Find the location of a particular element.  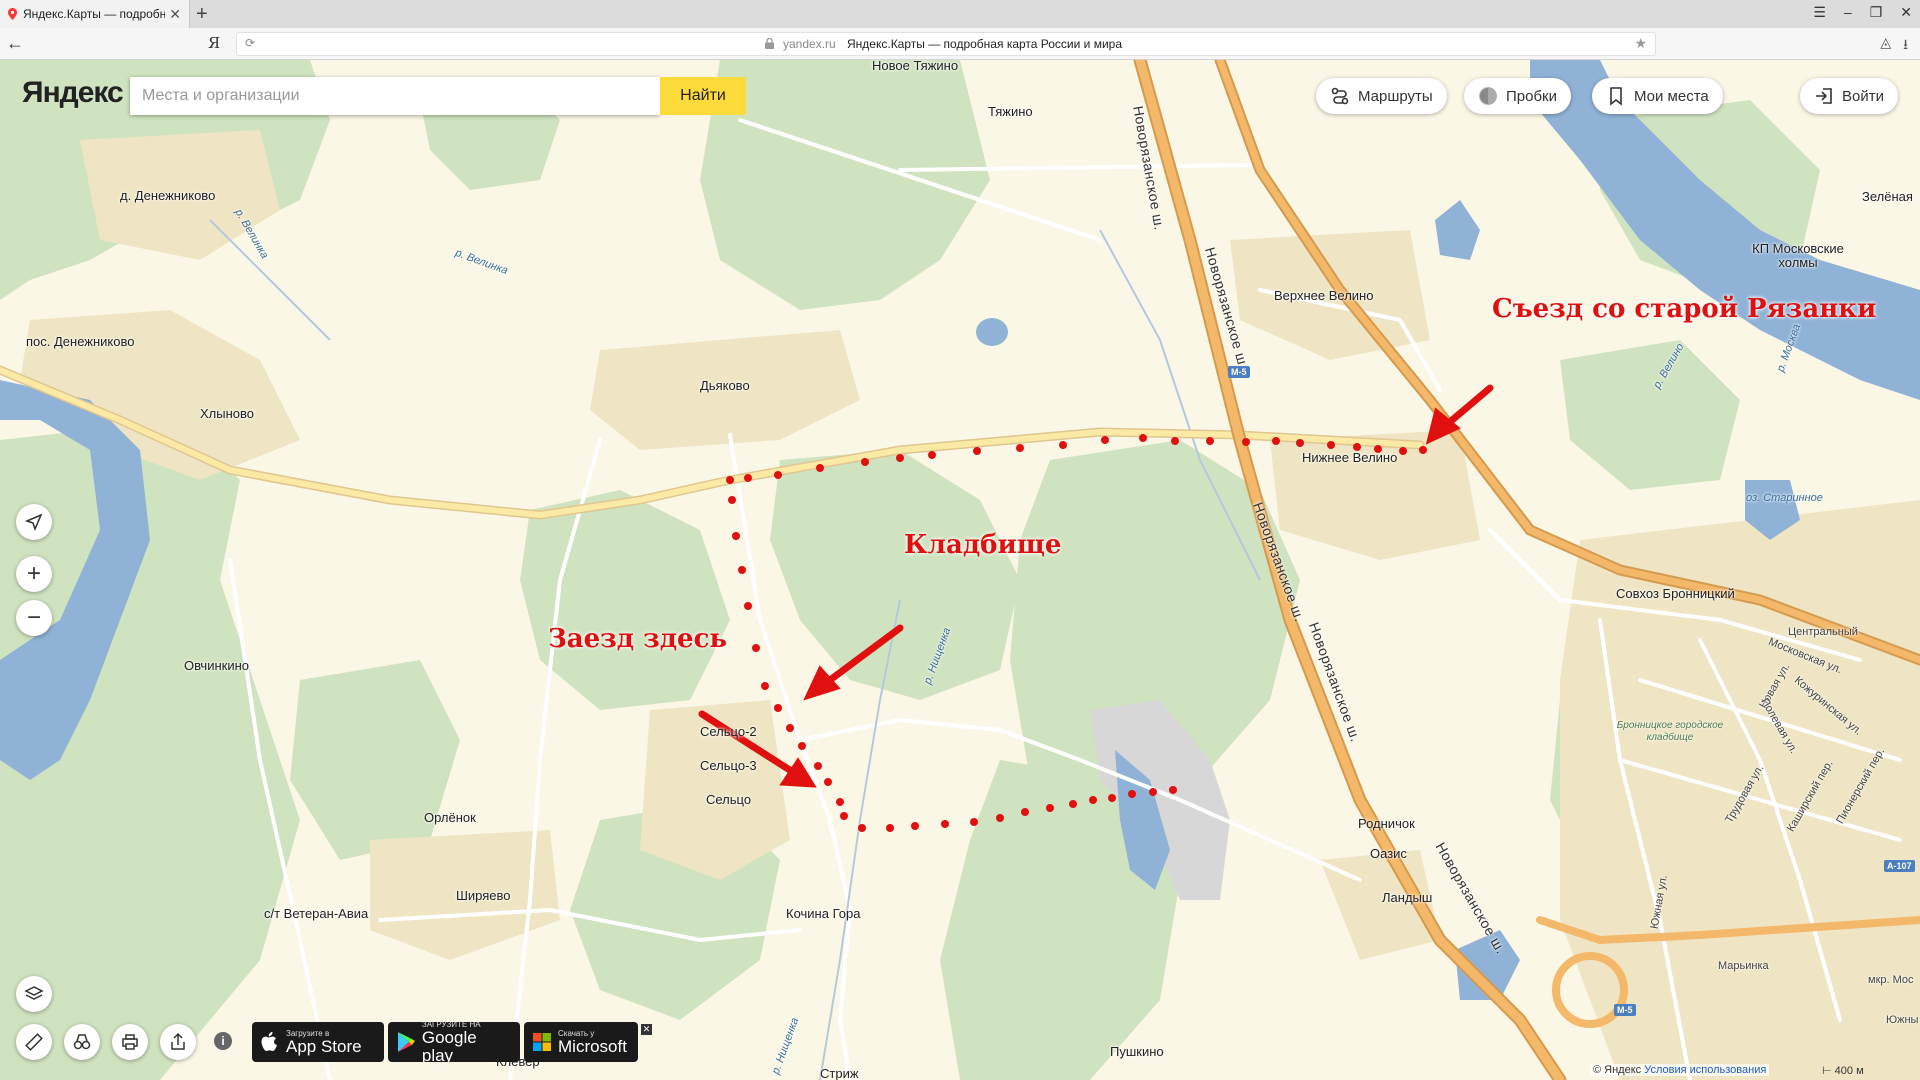

menu-icon: ☰ is located at coordinates (1819, 12).